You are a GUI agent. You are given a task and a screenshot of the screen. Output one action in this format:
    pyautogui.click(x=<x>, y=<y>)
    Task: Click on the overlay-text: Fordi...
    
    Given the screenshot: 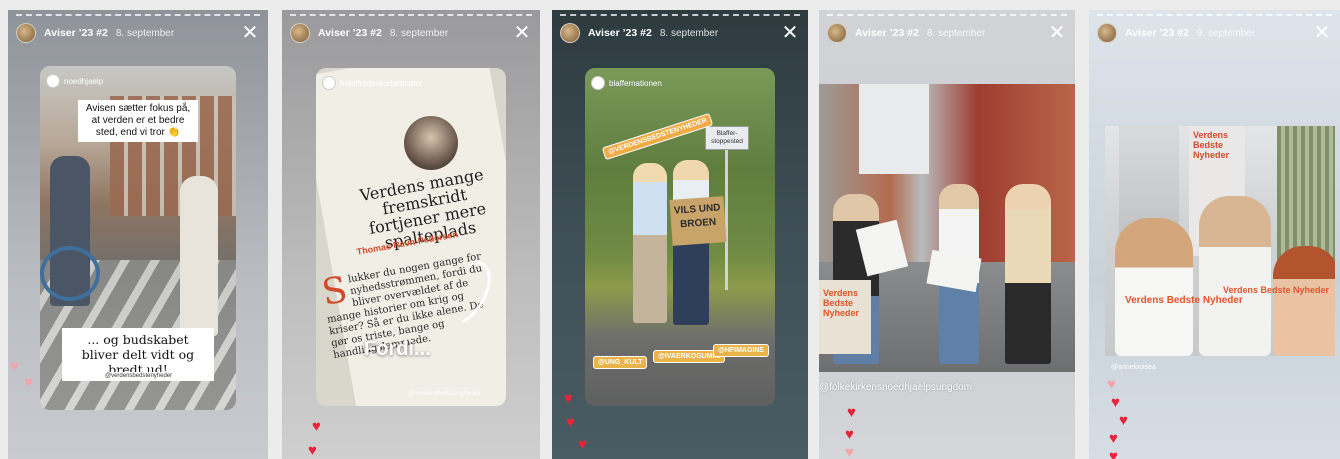 What is the action you would take?
    pyautogui.click(x=397, y=349)
    